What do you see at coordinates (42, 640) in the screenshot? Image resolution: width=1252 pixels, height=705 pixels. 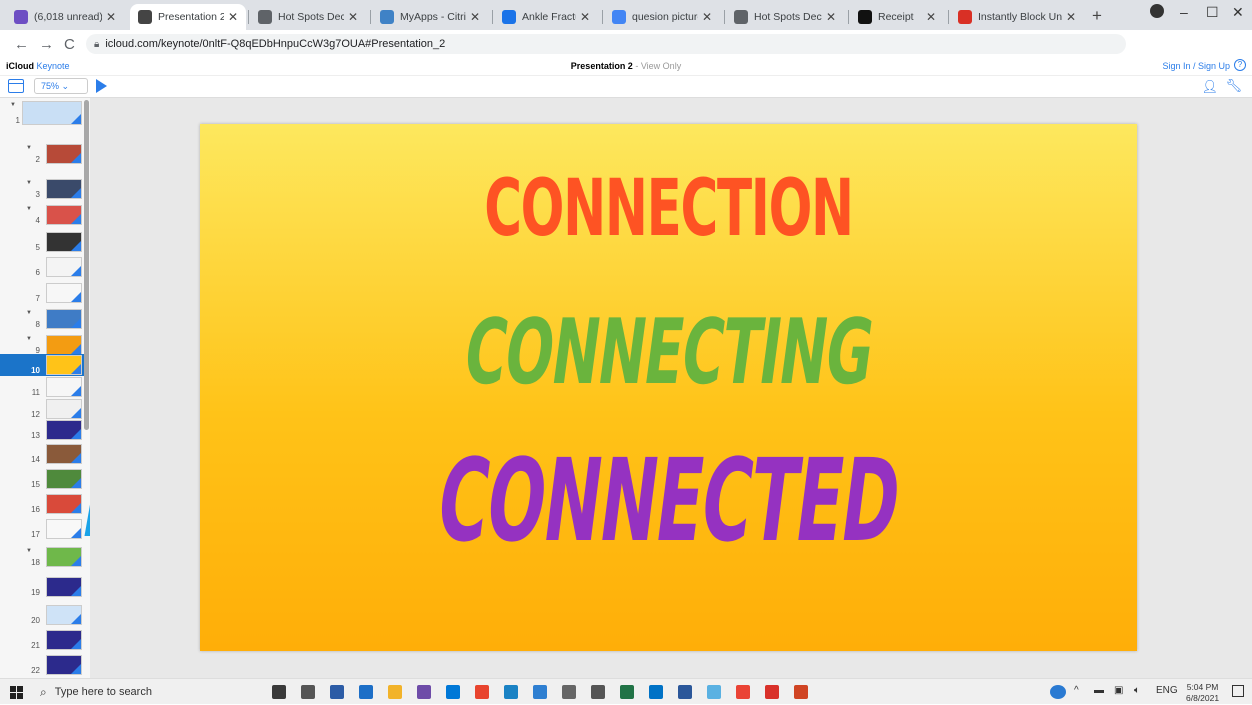 I see `slide-thumbnail-item: 21` at bounding box center [42, 640].